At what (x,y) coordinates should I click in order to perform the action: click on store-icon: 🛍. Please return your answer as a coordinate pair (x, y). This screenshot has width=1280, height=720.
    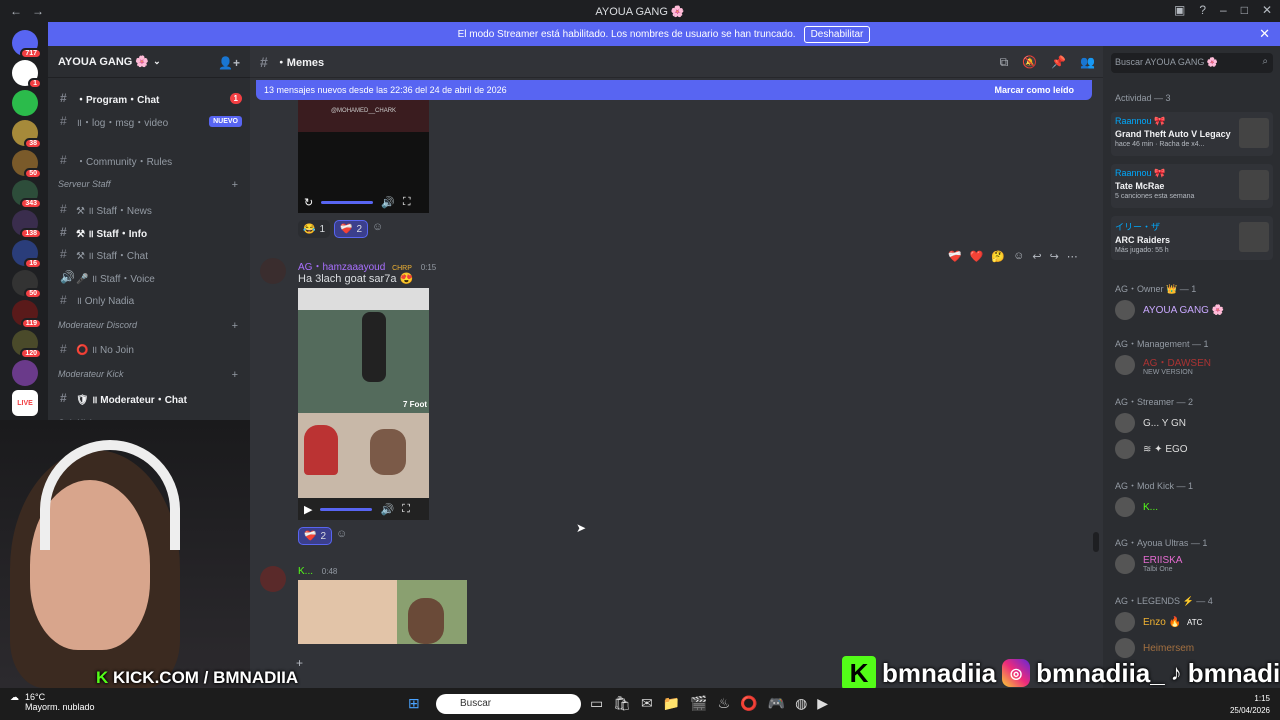
    Looking at the image, I should click on (622, 703).